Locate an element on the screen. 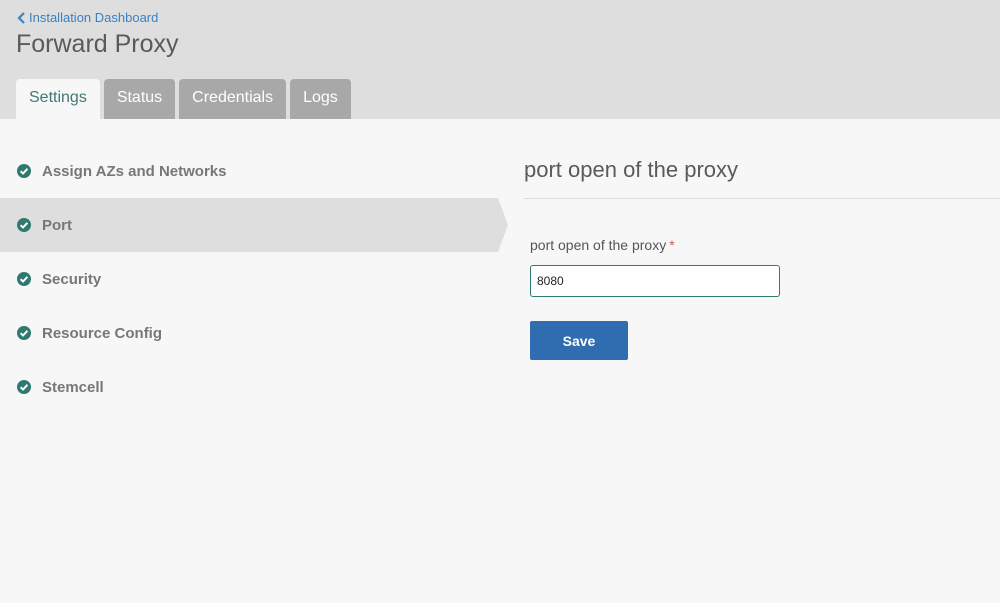  sidebar-item-stemcell: Stemcell is located at coordinates (249, 387).